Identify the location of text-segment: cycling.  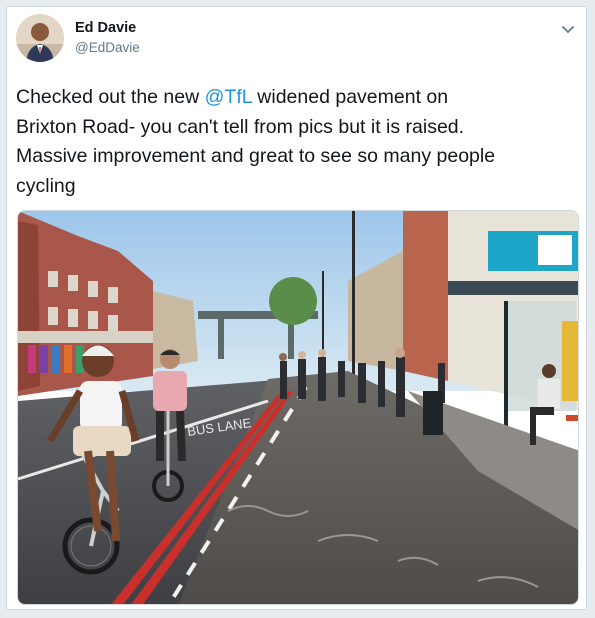
(46, 185).